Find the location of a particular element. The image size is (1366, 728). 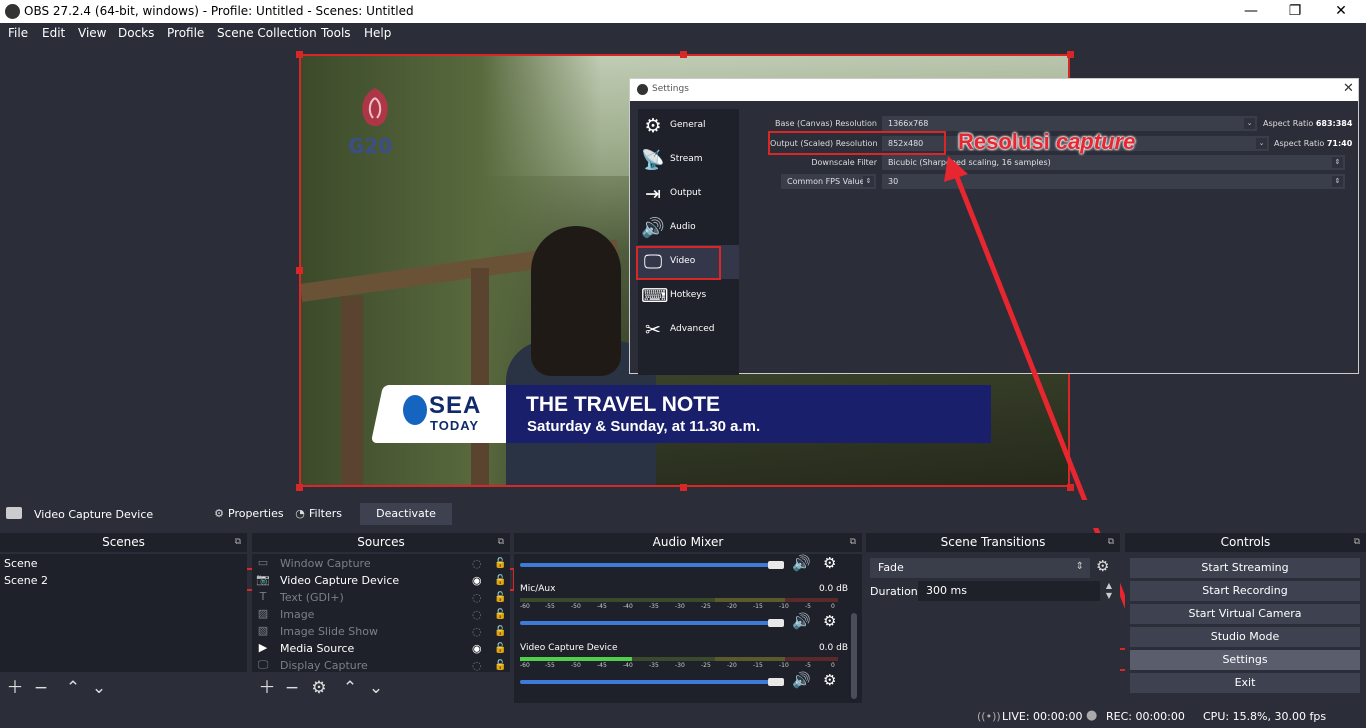

source-label: Window Capture is located at coordinates (325, 563).